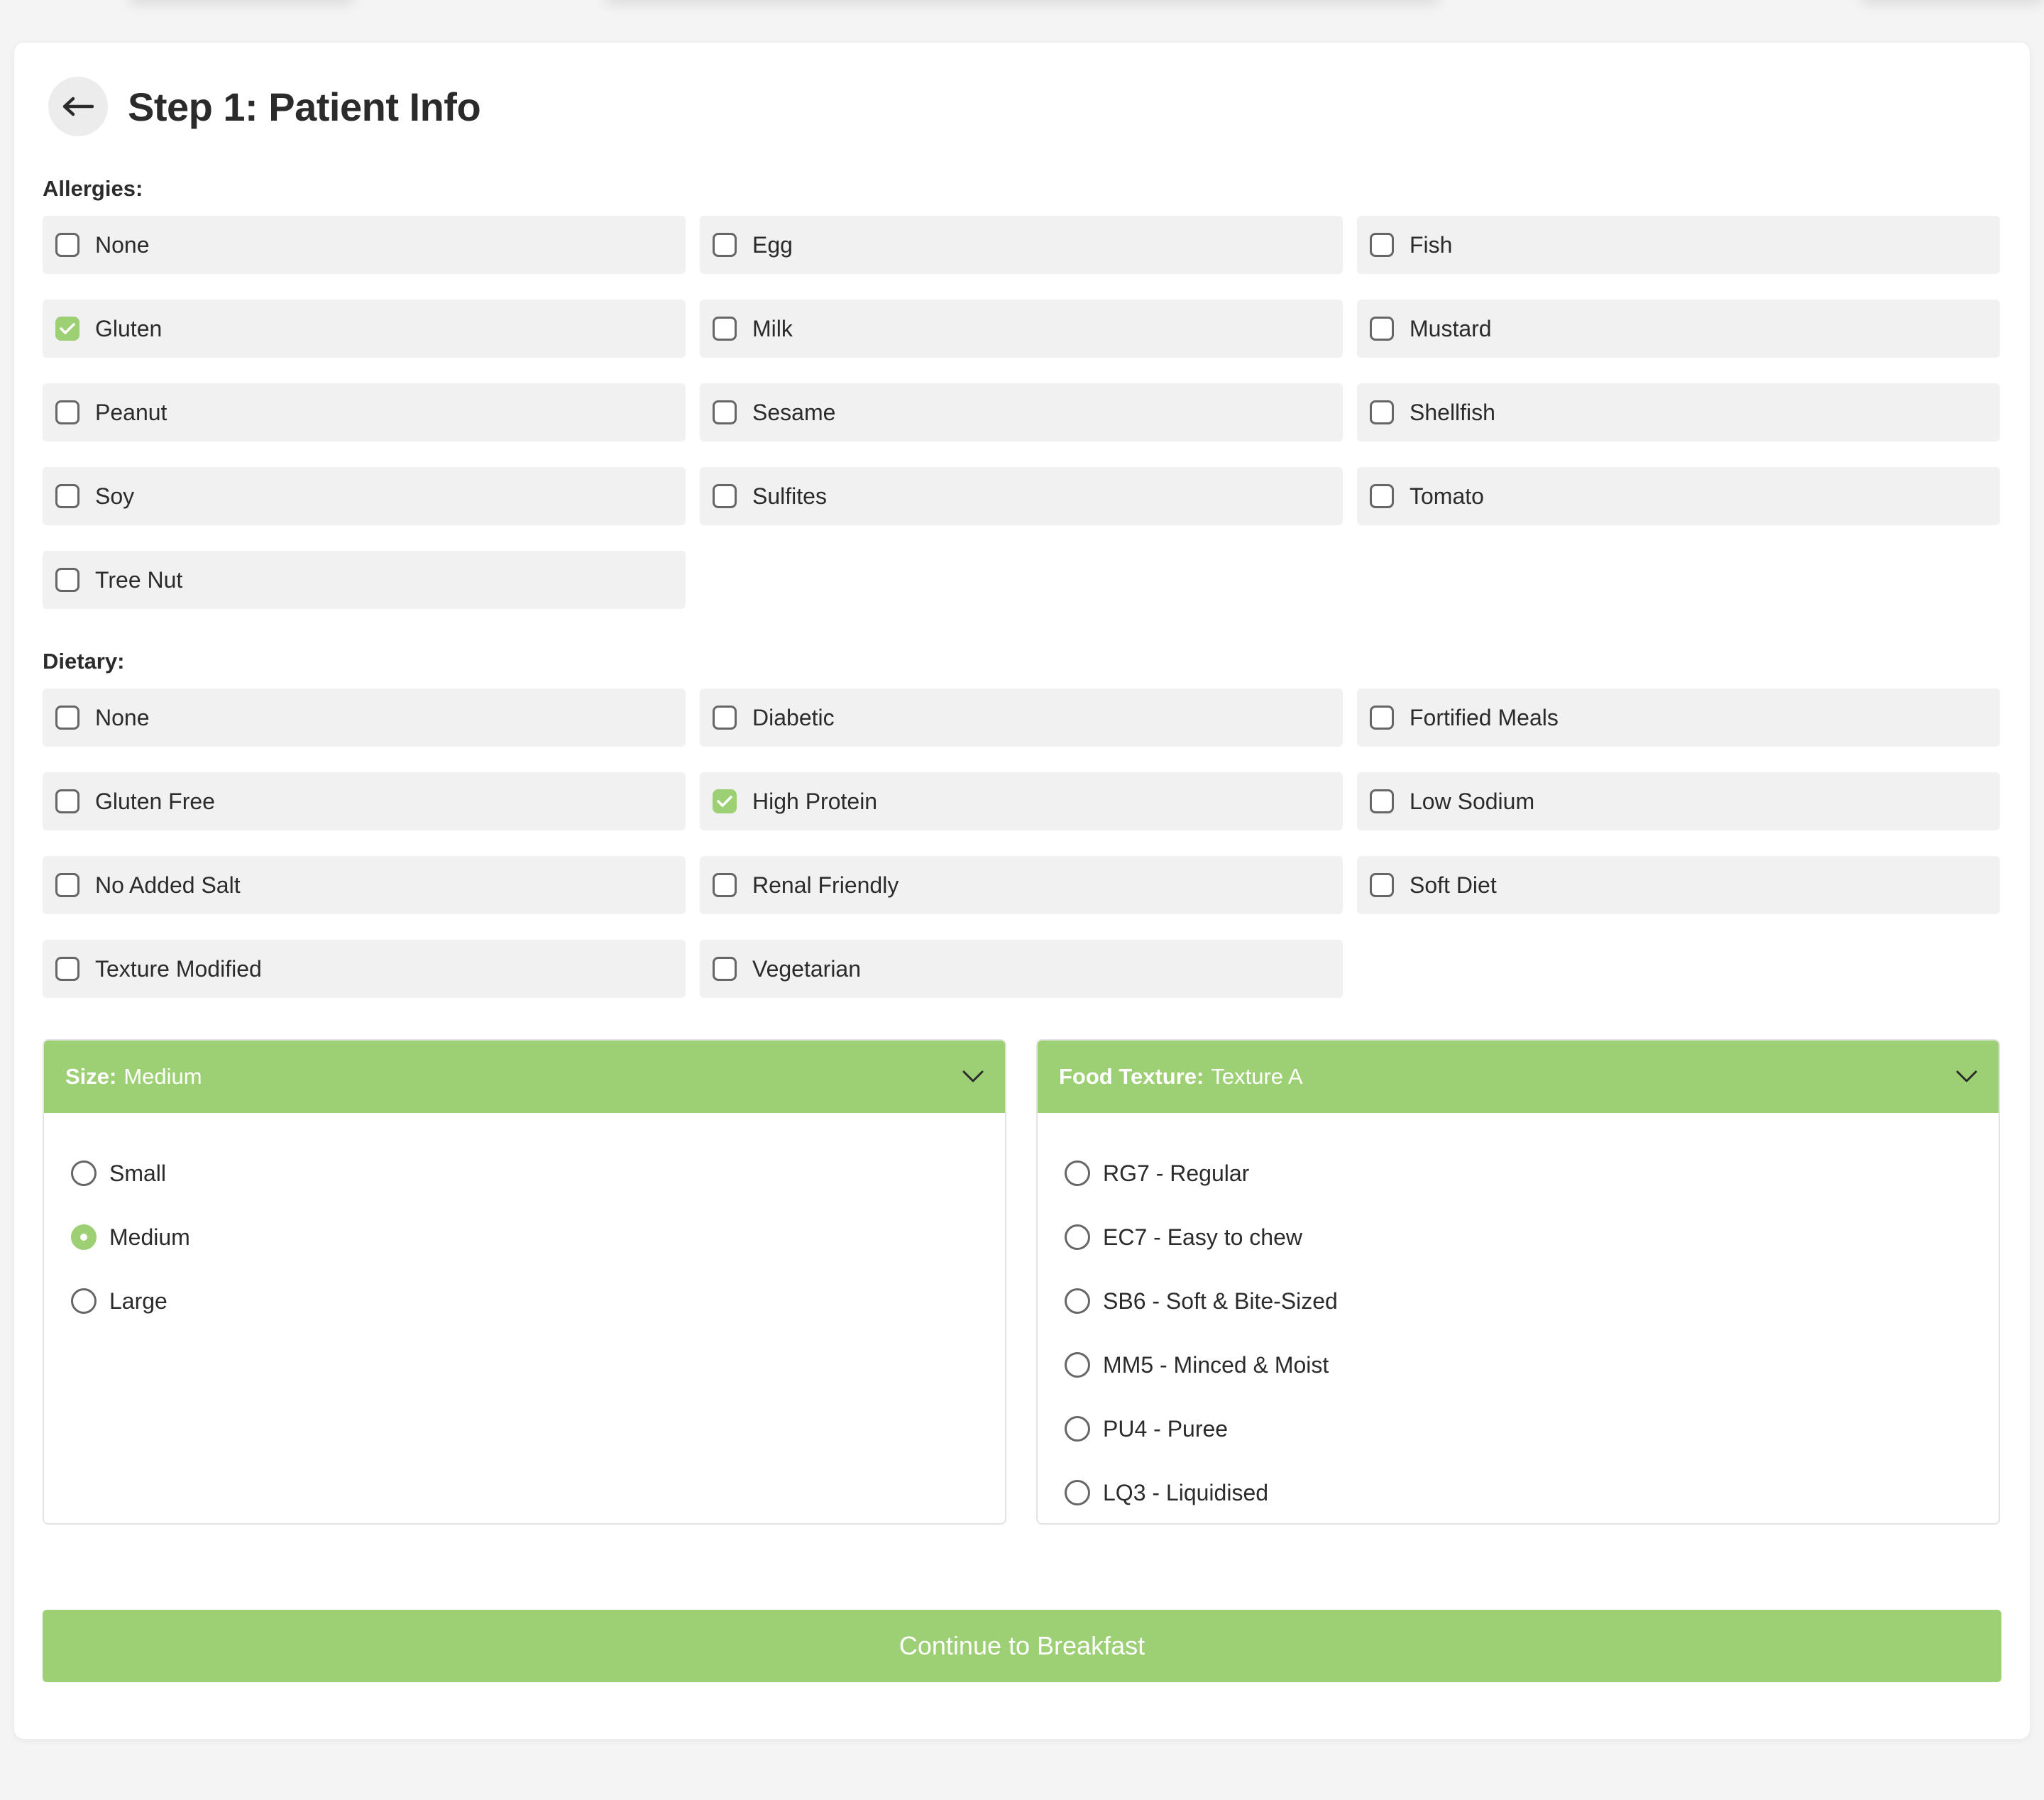 This screenshot has height=1800, width=2044. What do you see at coordinates (1678, 412) in the screenshot?
I see `allergy-option: Shellfish` at bounding box center [1678, 412].